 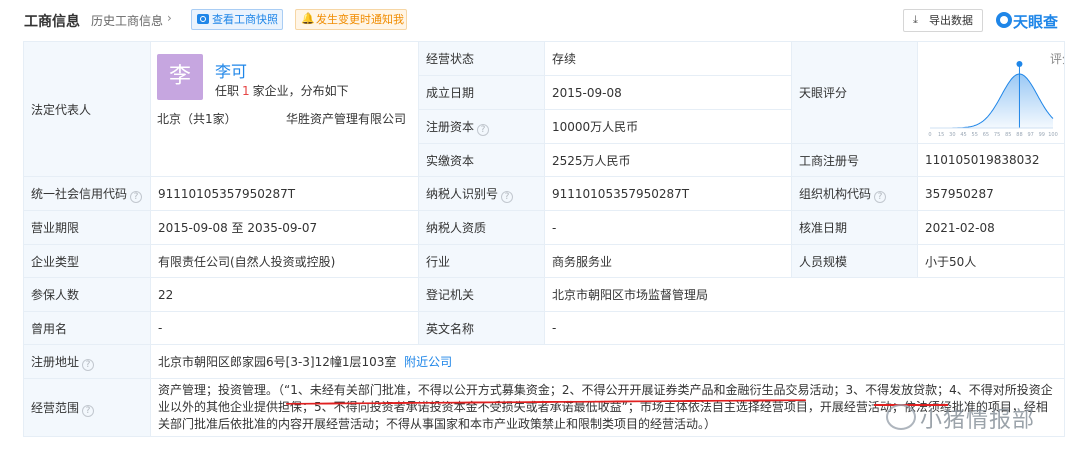 I want to click on change-alert-button: 🔔 发生变更时通知我, so click(x=351, y=19).